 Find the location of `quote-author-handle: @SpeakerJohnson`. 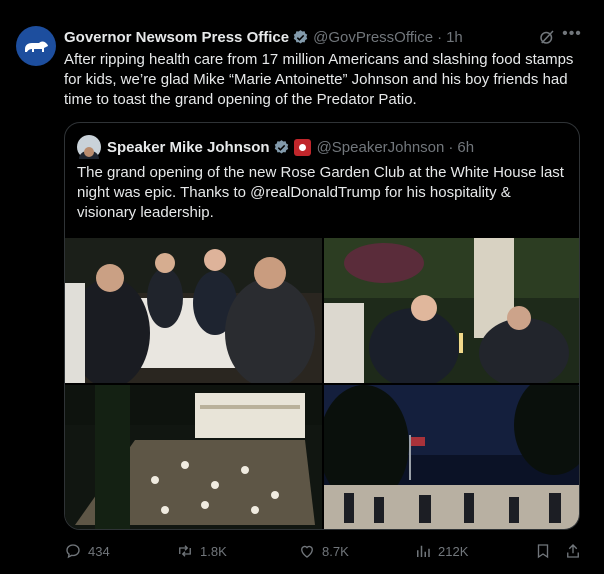

quote-author-handle: @SpeakerJohnson is located at coordinates (381, 147).